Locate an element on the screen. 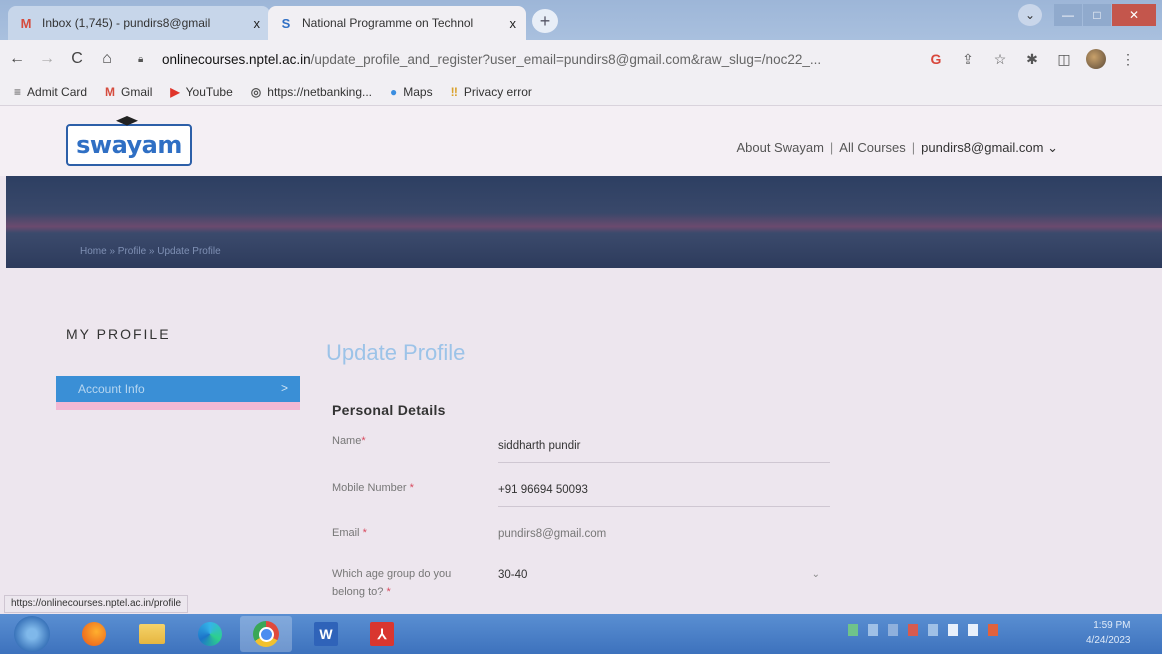 The image size is (1162, 654). user-email: pundirs8@gmail.com is located at coordinates (982, 147).